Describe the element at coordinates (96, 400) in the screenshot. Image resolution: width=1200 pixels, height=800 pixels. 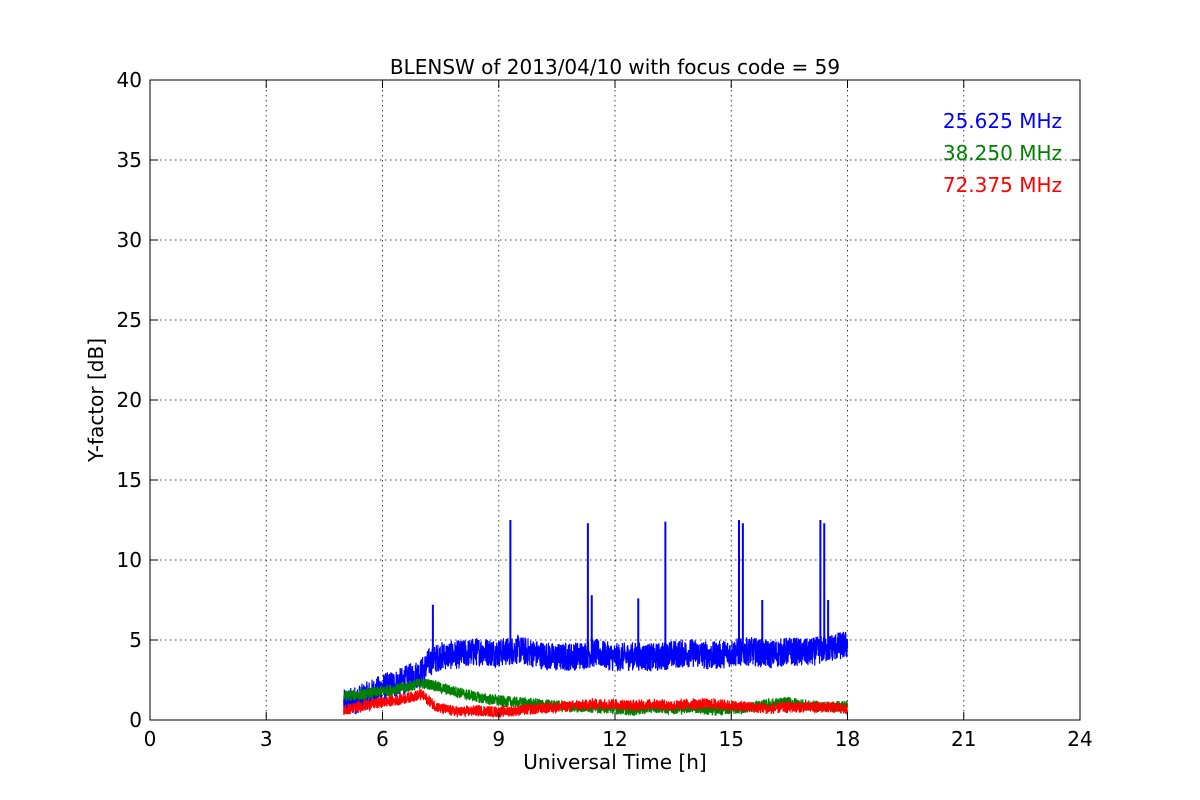
I see `y-axis-label: Y-factor [dB]` at that location.